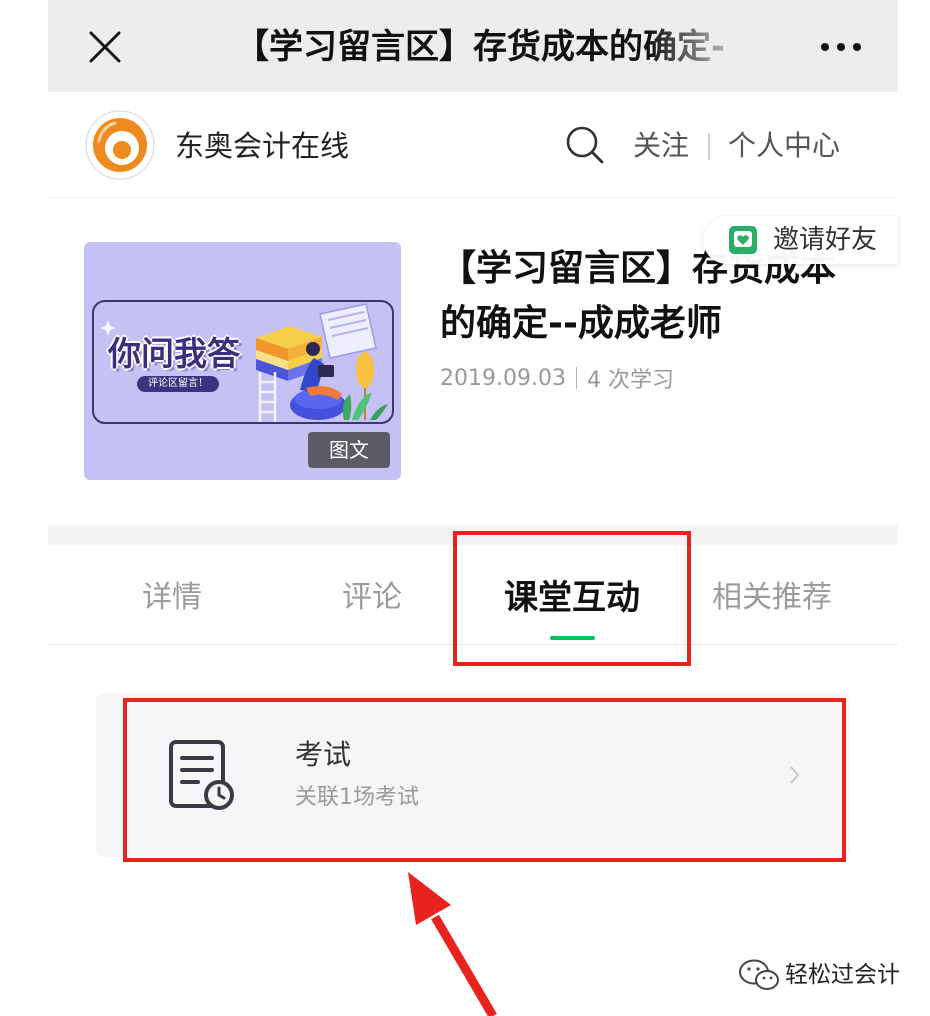 This screenshot has width=930, height=1016. I want to click on paper-sheets-illustration, so click(348, 331).